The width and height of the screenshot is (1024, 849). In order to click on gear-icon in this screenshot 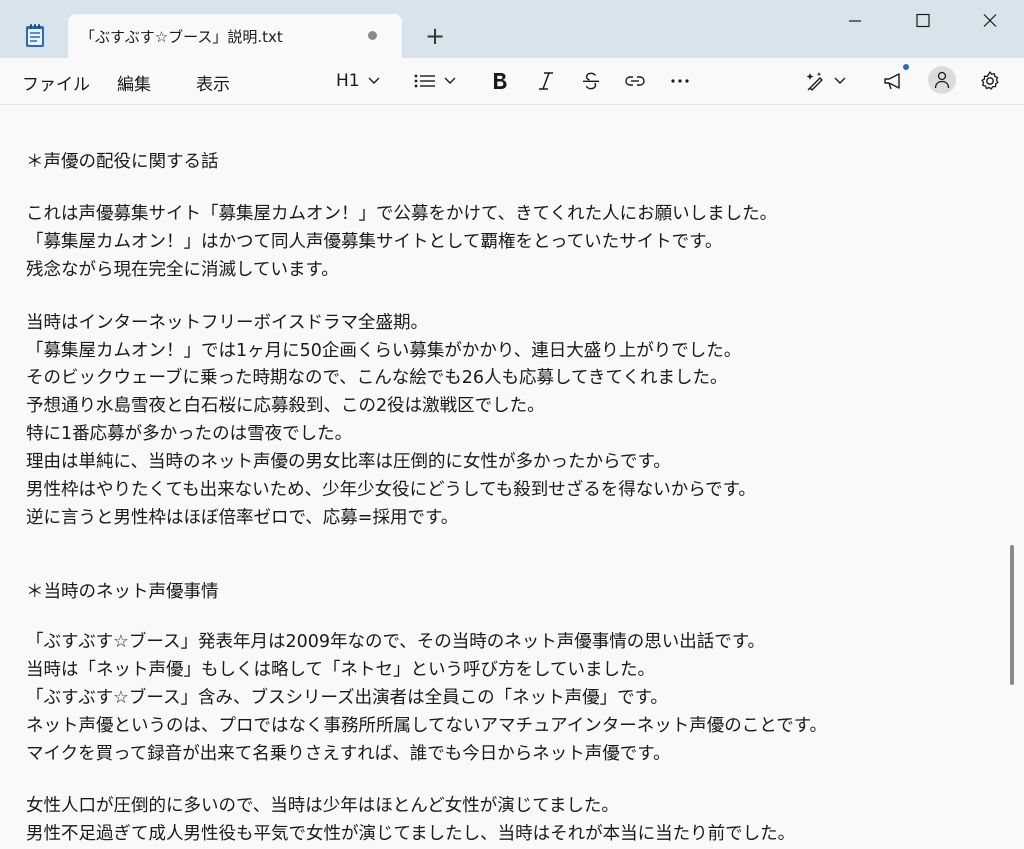, I will do `click(990, 80)`.